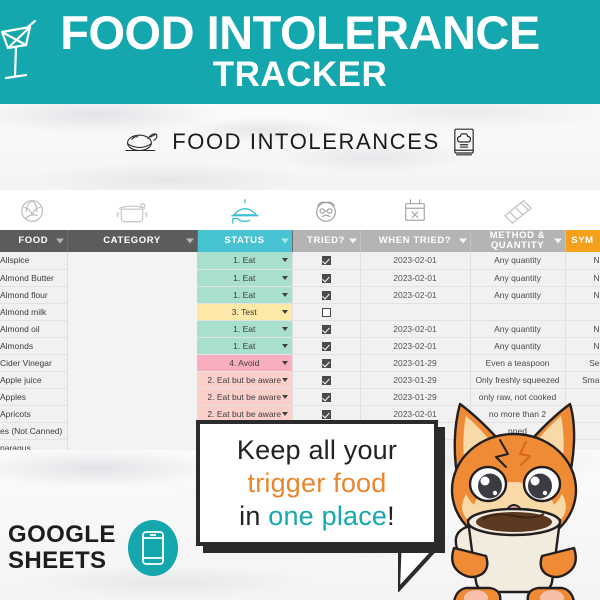  Describe the element at coordinates (59, 241) in the screenshot. I see `filter-icon-food` at that location.